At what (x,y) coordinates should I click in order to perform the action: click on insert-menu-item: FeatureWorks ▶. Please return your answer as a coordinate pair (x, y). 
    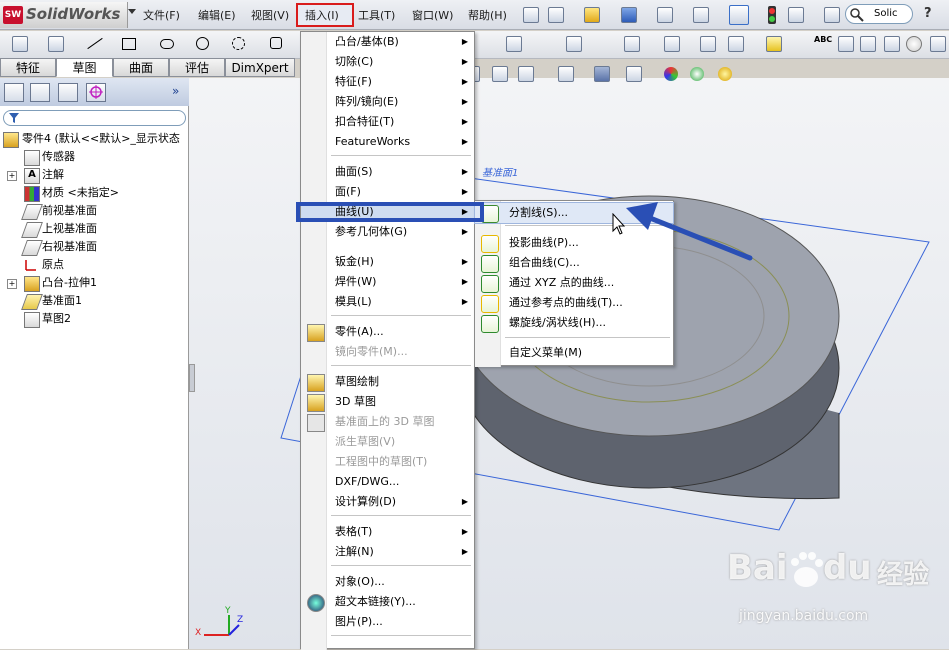
    Looking at the image, I should click on (387, 142).